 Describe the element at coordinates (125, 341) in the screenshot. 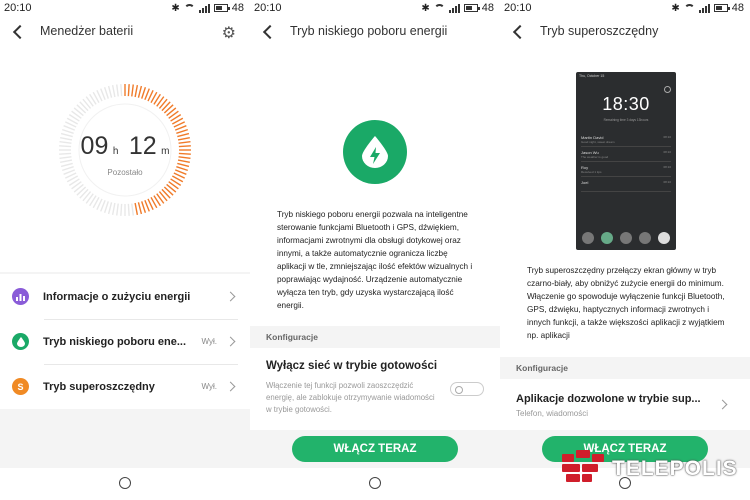

I see `list-item-low-power: Tryb niskiego poboru ene... Wył.` at that location.